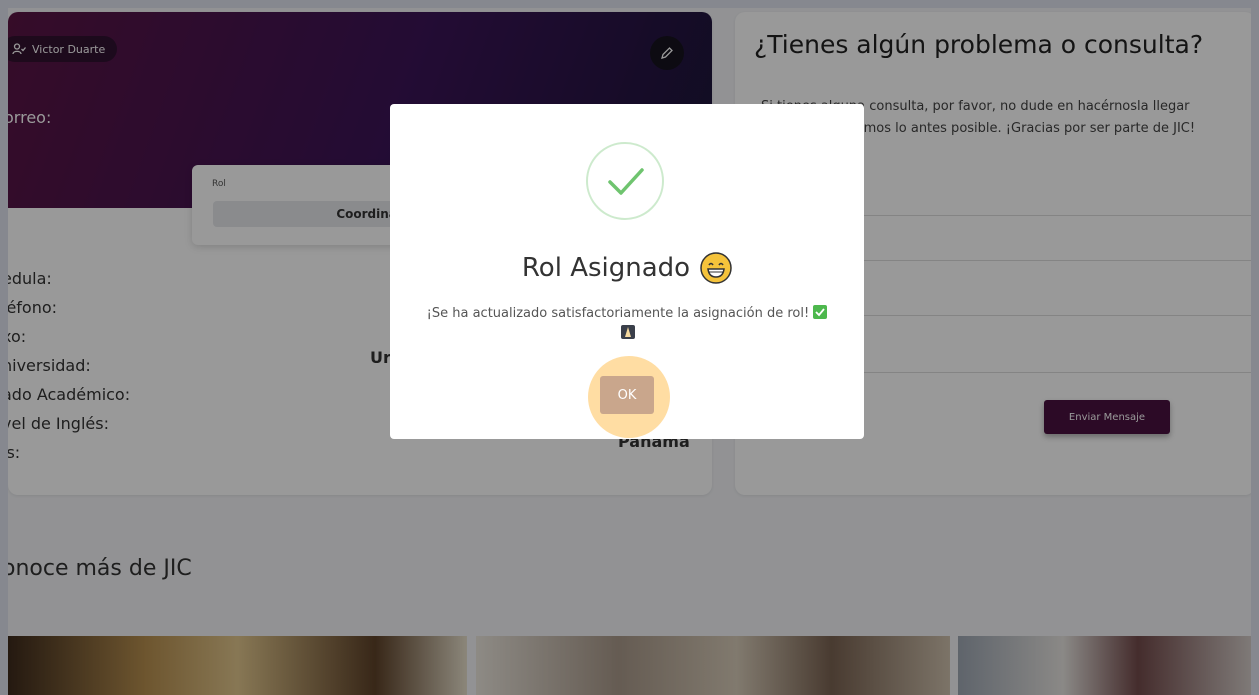 Image resolution: width=1259 pixels, height=695 pixels. I want to click on success-check-icon, so click(625, 181).